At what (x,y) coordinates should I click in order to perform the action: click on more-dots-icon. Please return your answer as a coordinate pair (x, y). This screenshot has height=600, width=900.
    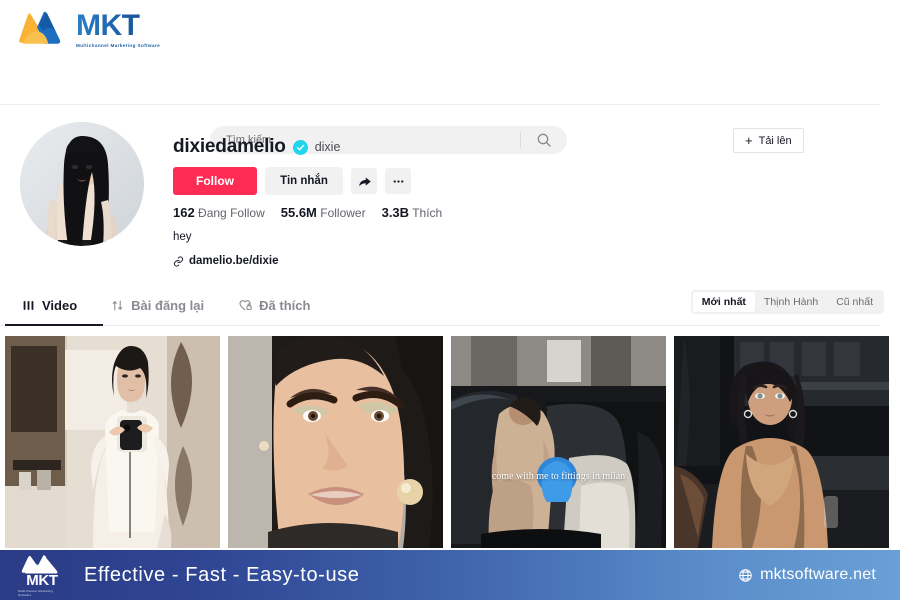
    Looking at the image, I should click on (398, 181).